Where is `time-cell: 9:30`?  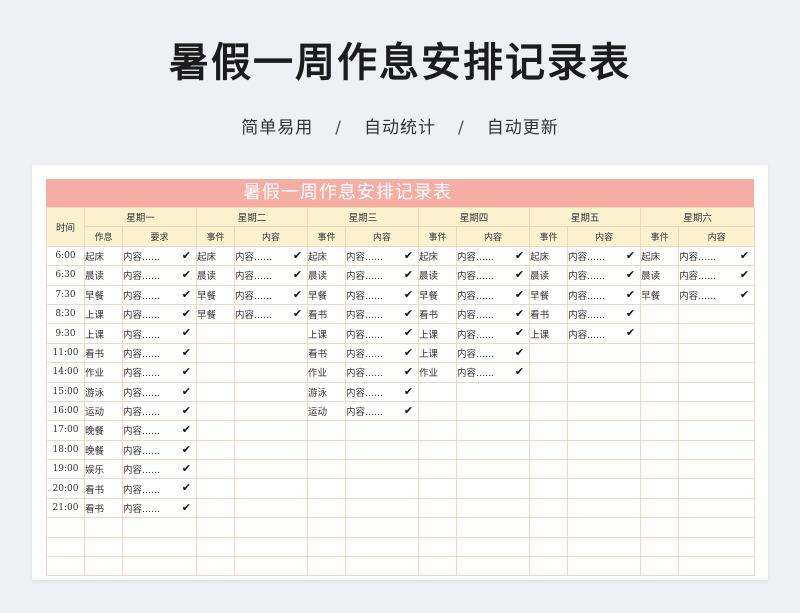 time-cell: 9:30 is located at coordinates (65, 333).